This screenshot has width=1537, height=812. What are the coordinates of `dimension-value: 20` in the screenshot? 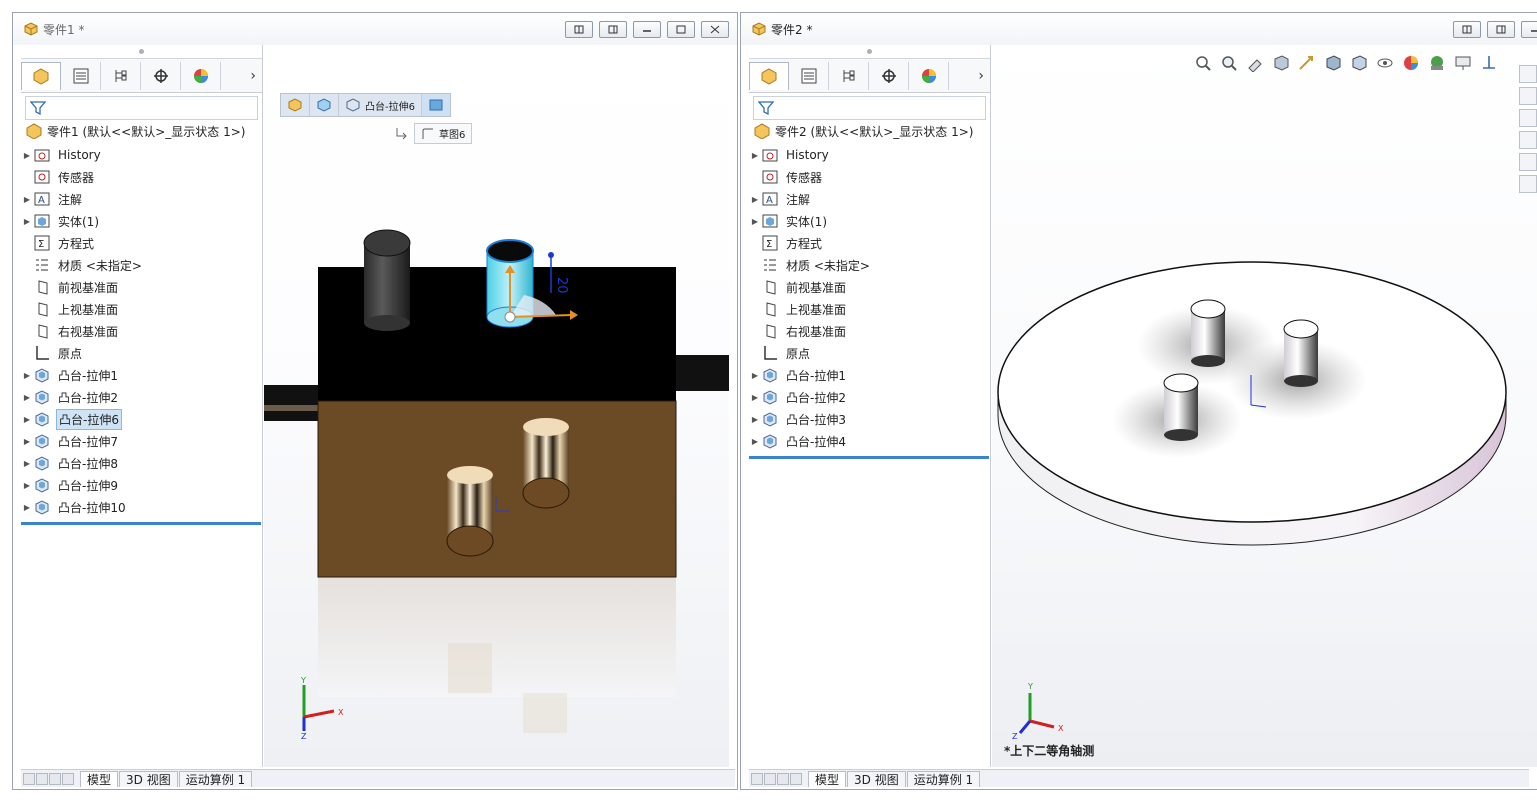 It's located at (561, 285).